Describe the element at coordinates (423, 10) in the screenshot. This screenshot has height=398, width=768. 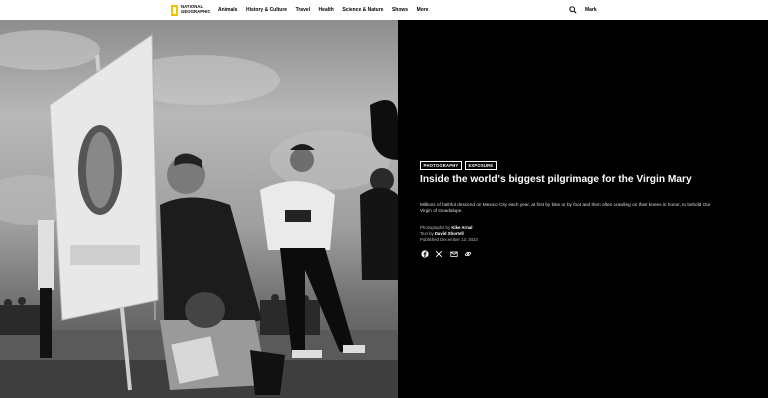
I see `nav-more: More` at that location.